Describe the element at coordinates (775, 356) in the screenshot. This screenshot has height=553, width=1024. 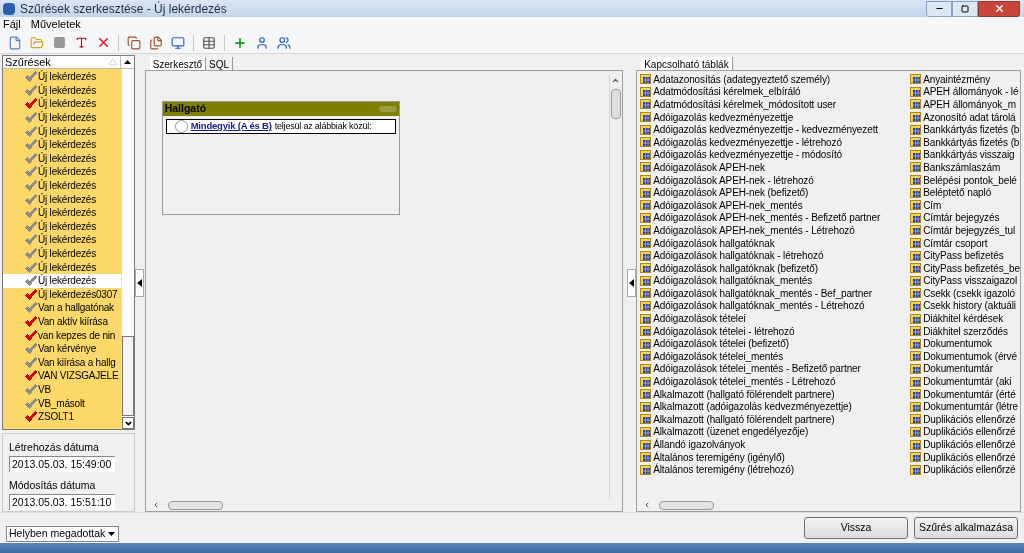
I see `table-item: Adóigazolások tételei_mentés` at that location.